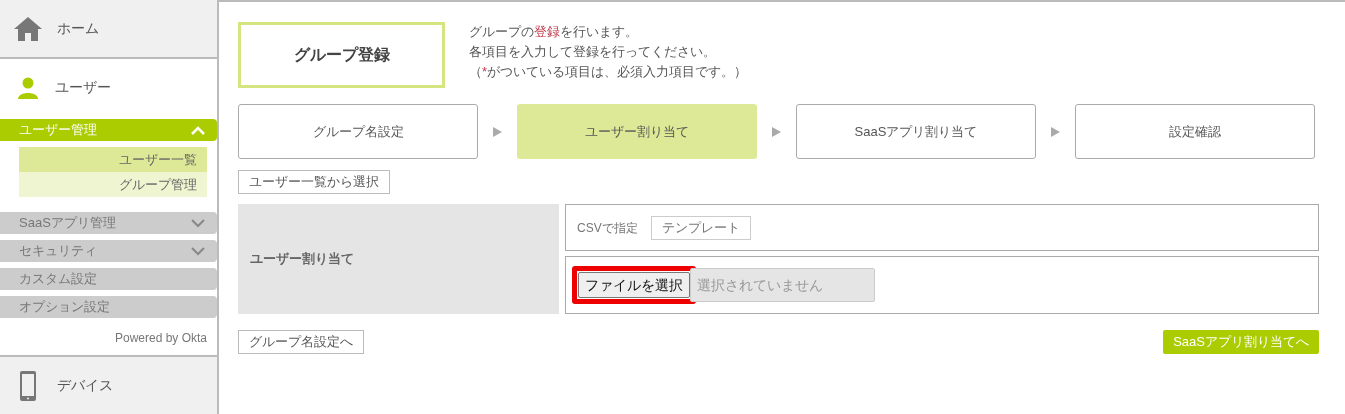 This screenshot has height=414, width=1345. Describe the element at coordinates (160, 338) in the screenshot. I see `powered-by-text: Powered by Okta` at that location.